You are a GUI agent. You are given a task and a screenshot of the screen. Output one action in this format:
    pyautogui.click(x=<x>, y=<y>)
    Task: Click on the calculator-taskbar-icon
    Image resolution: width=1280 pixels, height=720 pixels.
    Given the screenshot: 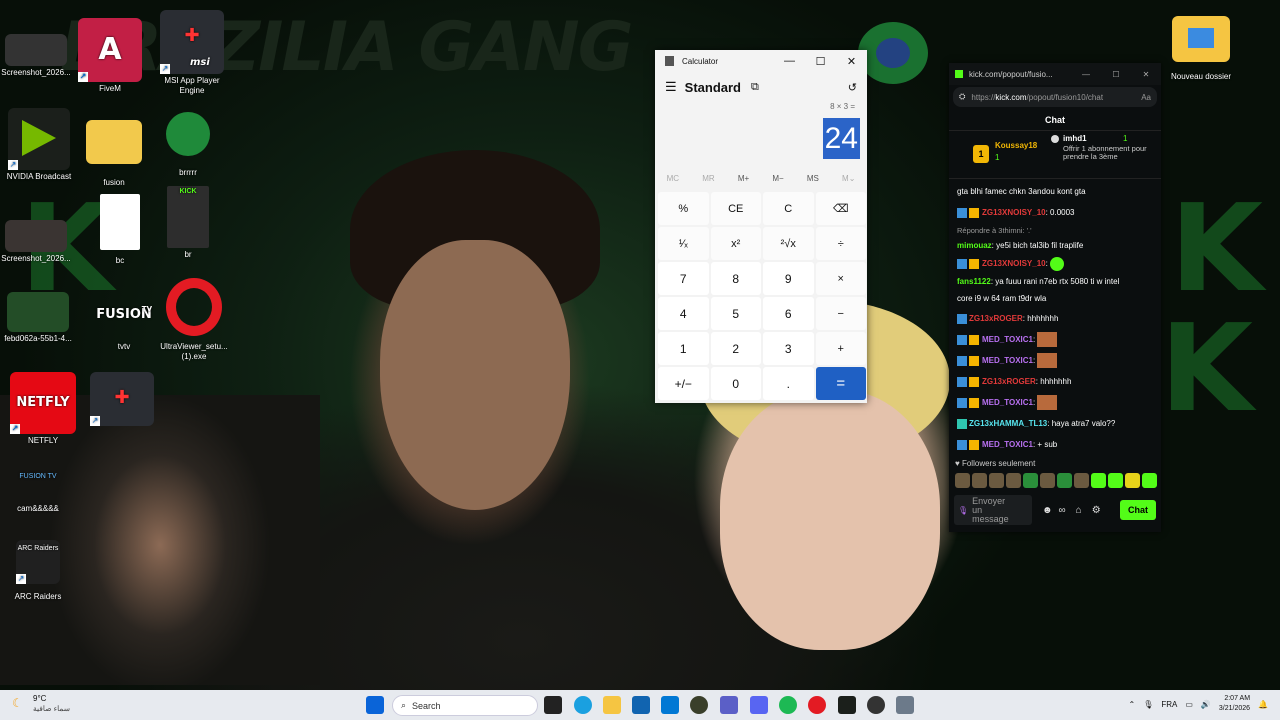 What is the action you would take?
    pyautogui.click(x=905, y=705)
    